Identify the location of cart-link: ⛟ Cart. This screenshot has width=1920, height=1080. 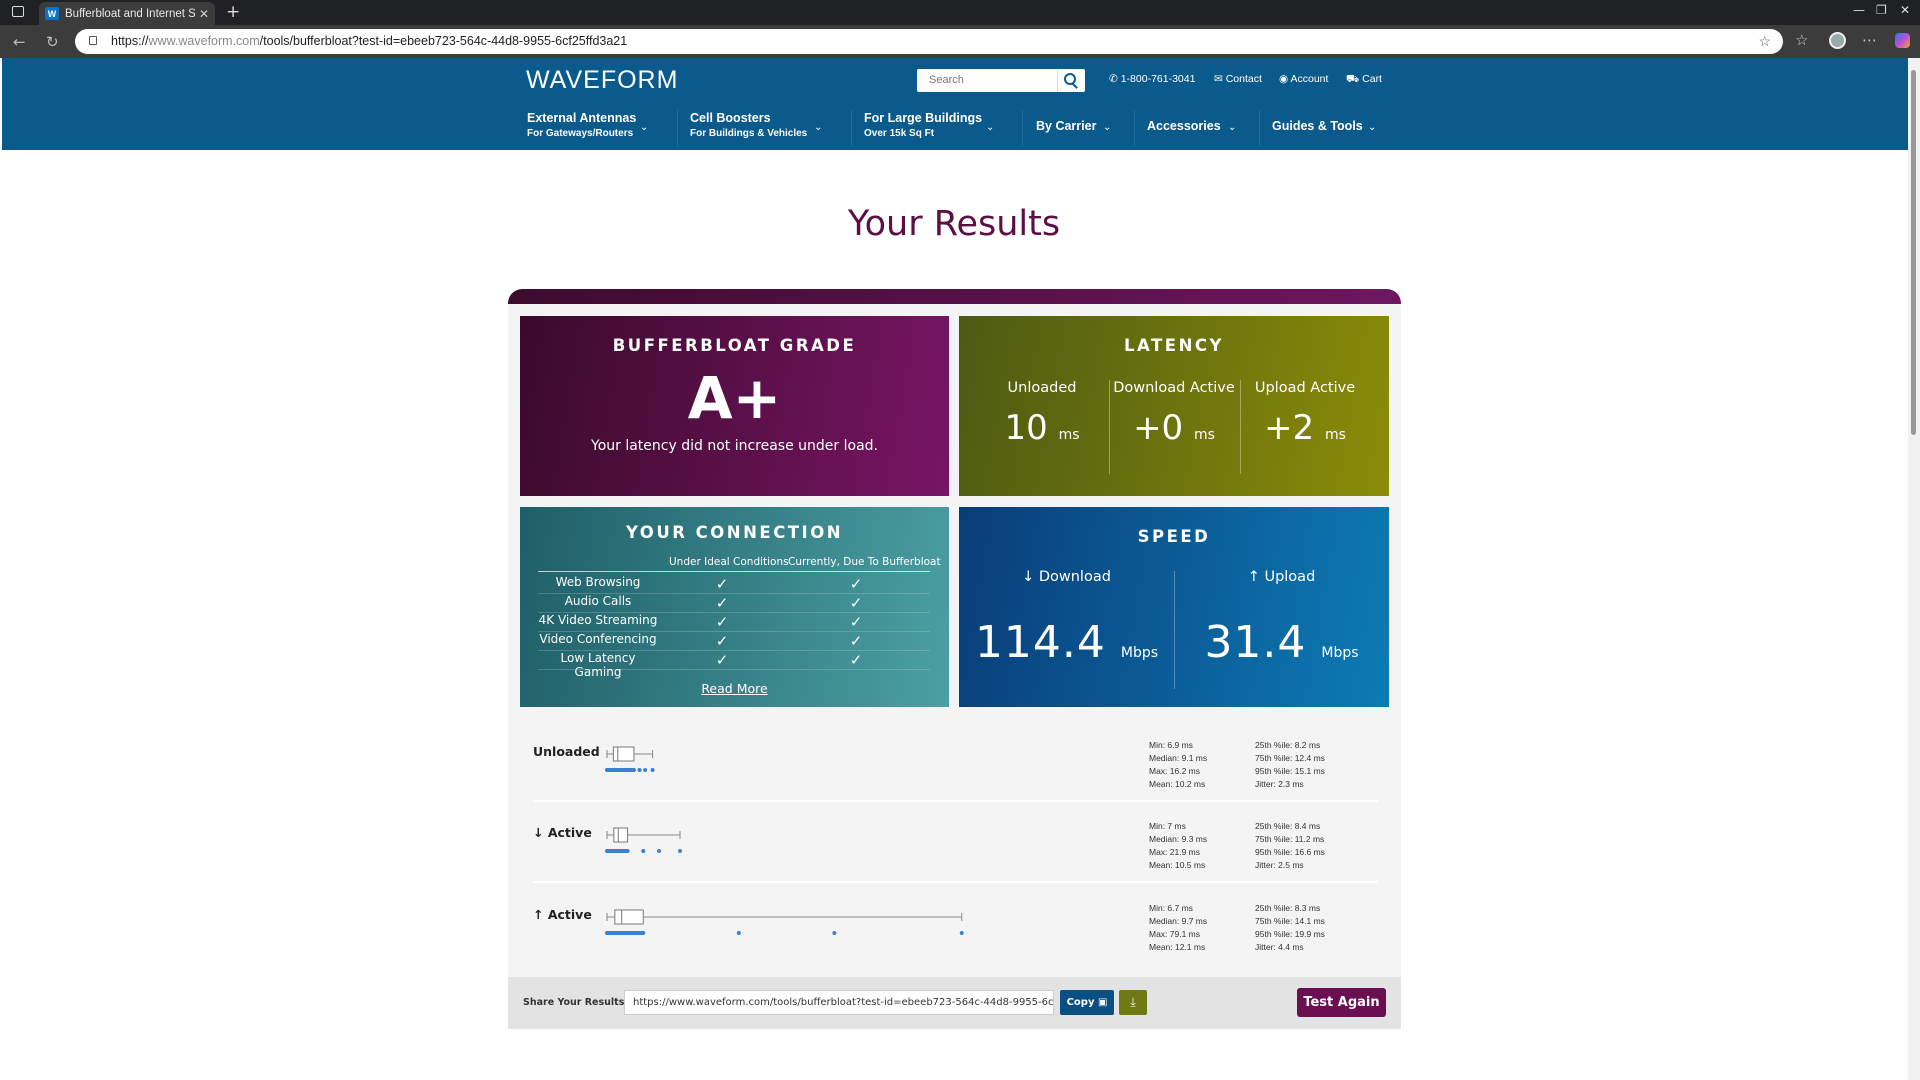
(1364, 80).